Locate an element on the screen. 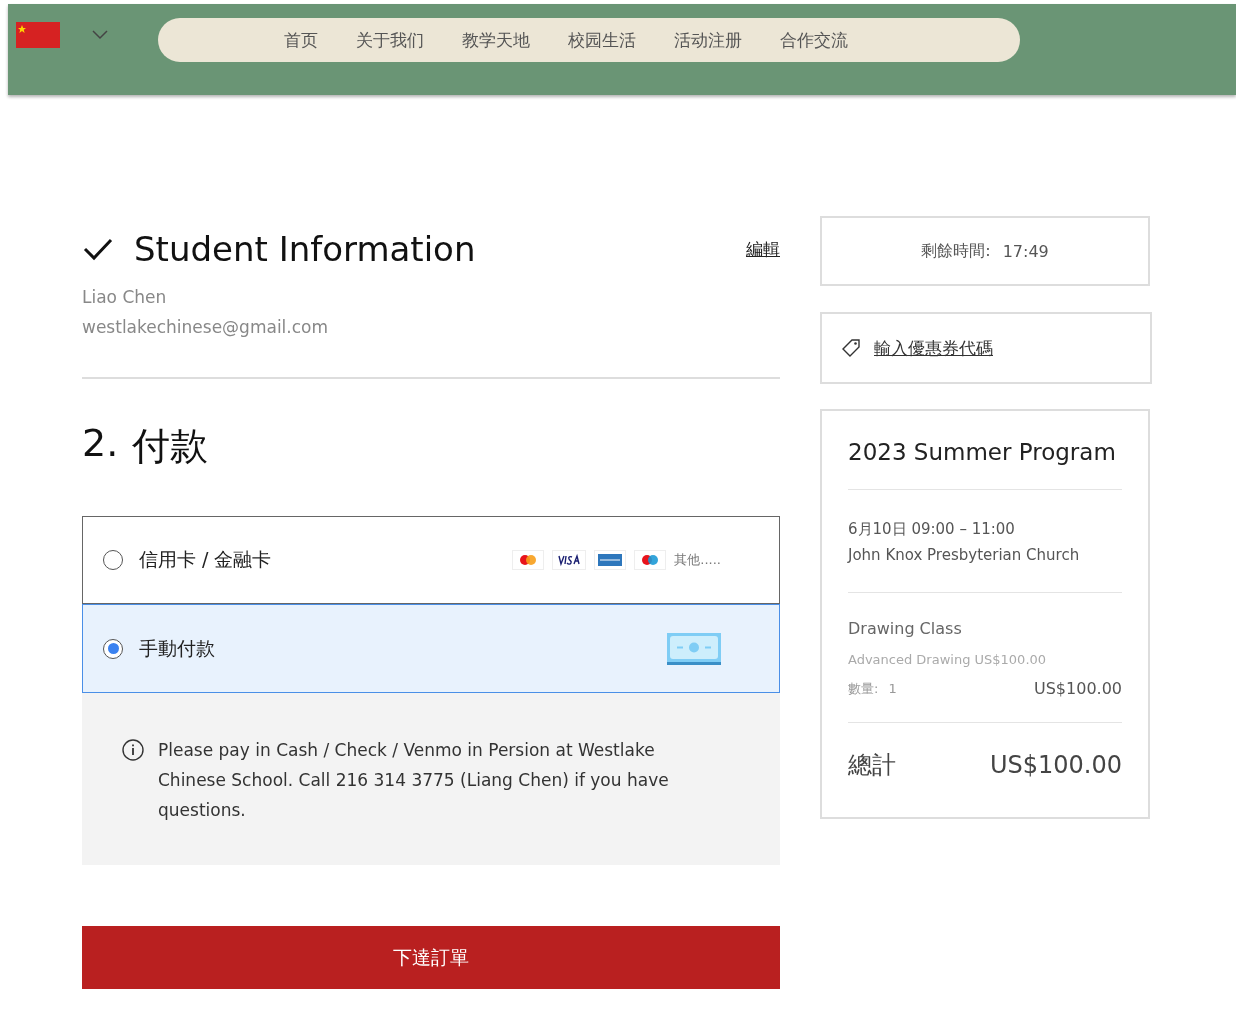 Image resolution: width=1236 pixels, height=1023 pixels. item-price: US$100.00 is located at coordinates (1077, 688).